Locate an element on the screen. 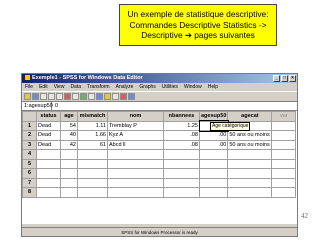 This screenshot has height=240, width=320. menu-data: Data is located at coordinates (75, 87).